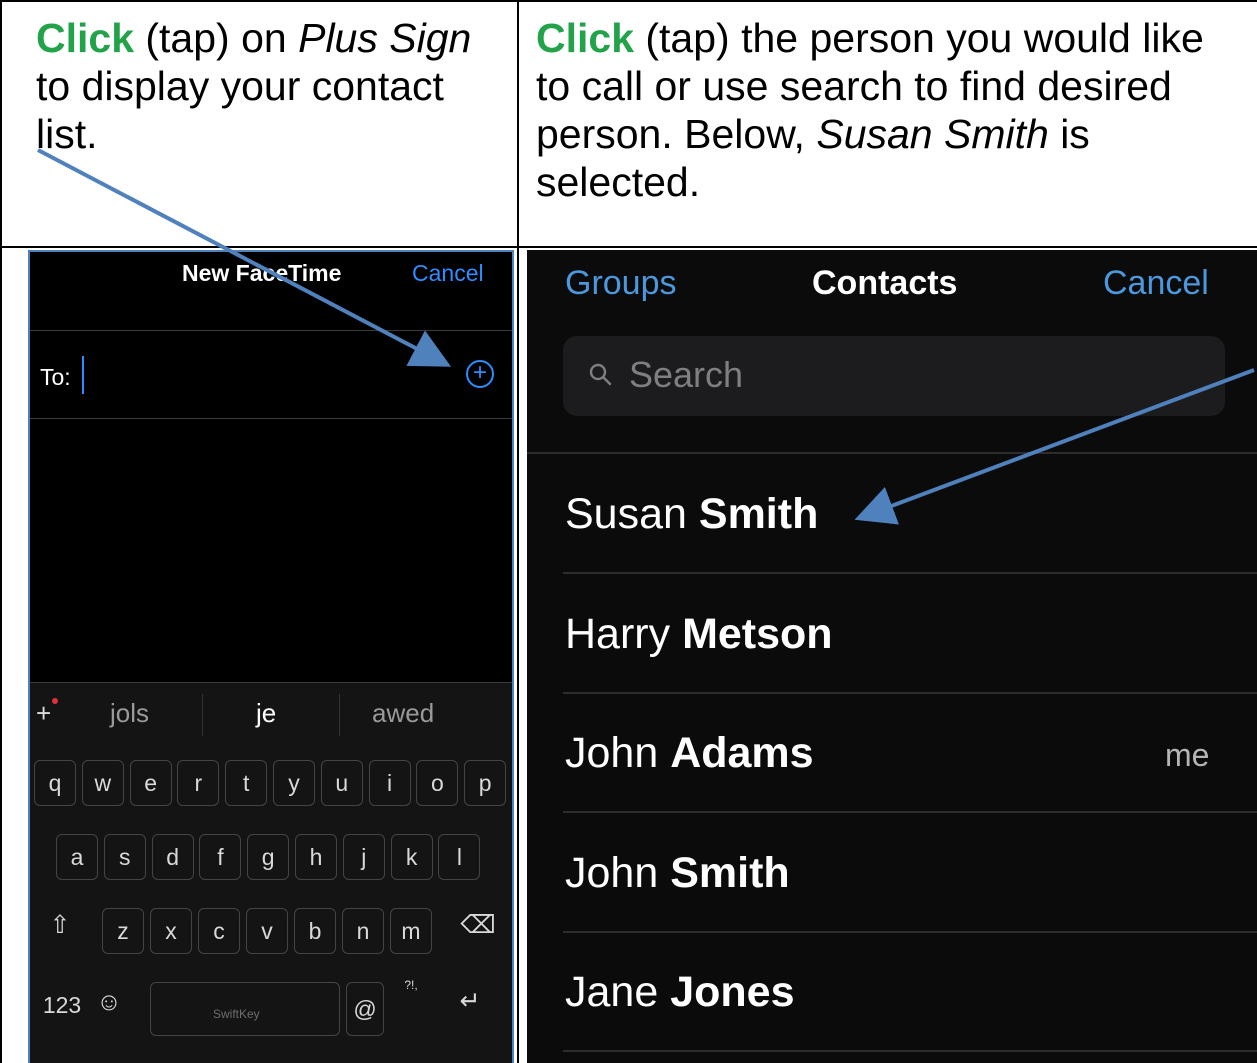 The width and height of the screenshot is (1257, 1063). I want to click on table-border-top, so click(628, 1).